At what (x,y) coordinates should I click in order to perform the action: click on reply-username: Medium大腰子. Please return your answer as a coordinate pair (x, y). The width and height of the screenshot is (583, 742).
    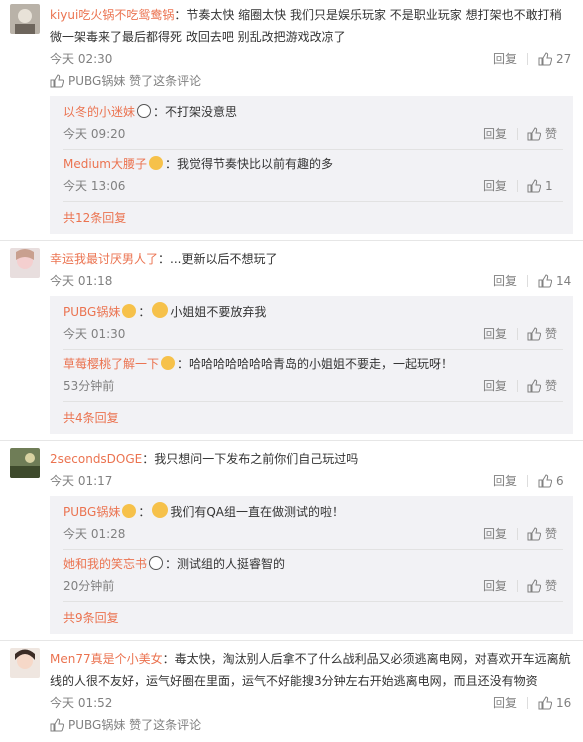
    Looking at the image, I should click on (105, 164).